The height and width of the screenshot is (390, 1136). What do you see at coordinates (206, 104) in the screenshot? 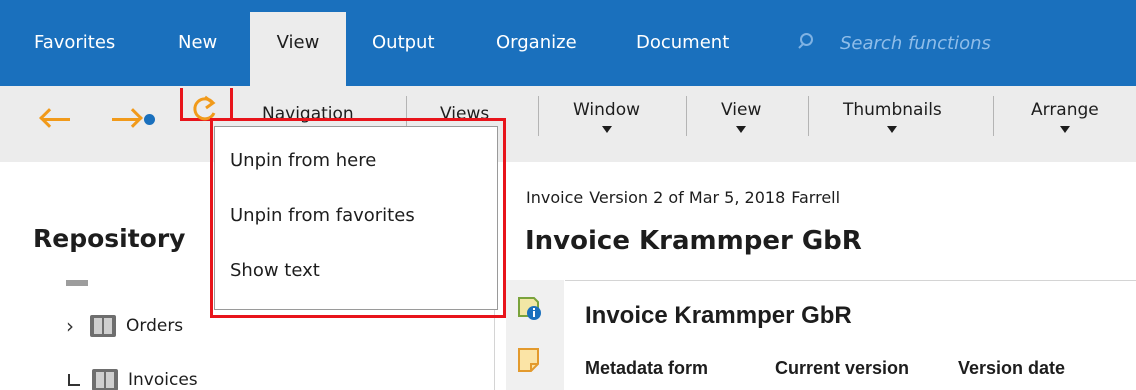
I see `refresh-button` at bounding box center [206, 104].